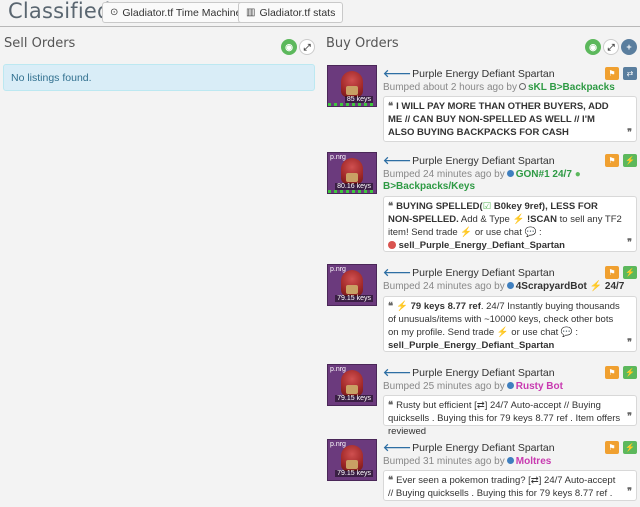 This screenshot has width=640, height=507. Describe the element at coordinates (354, 186) in the screenshot. I see `item-price: 80.16 keys` at that location.